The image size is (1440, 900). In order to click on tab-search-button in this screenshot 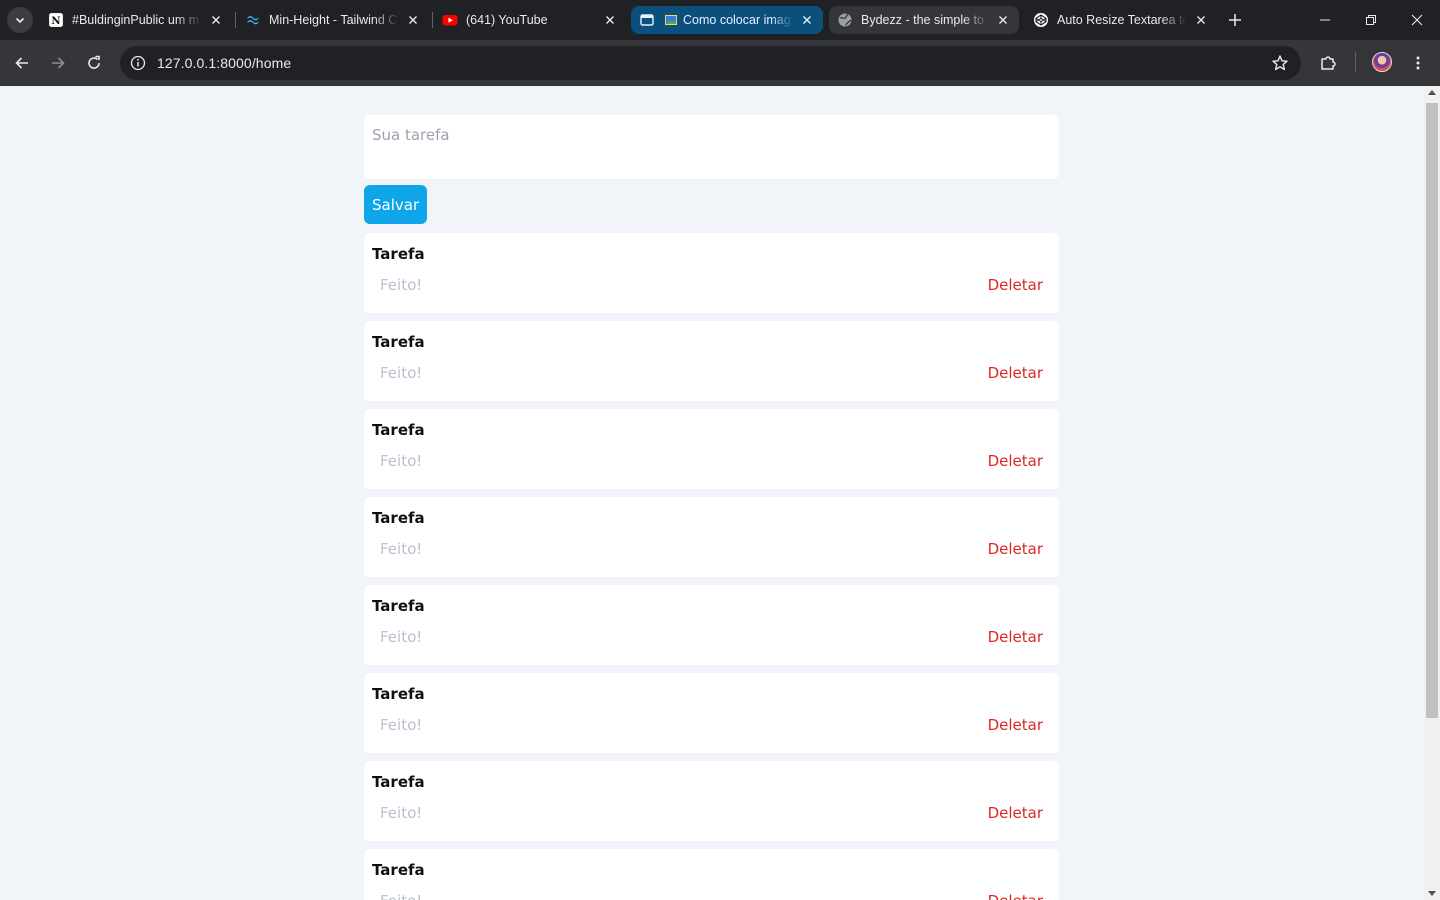, I will do `click(20, 20)`.